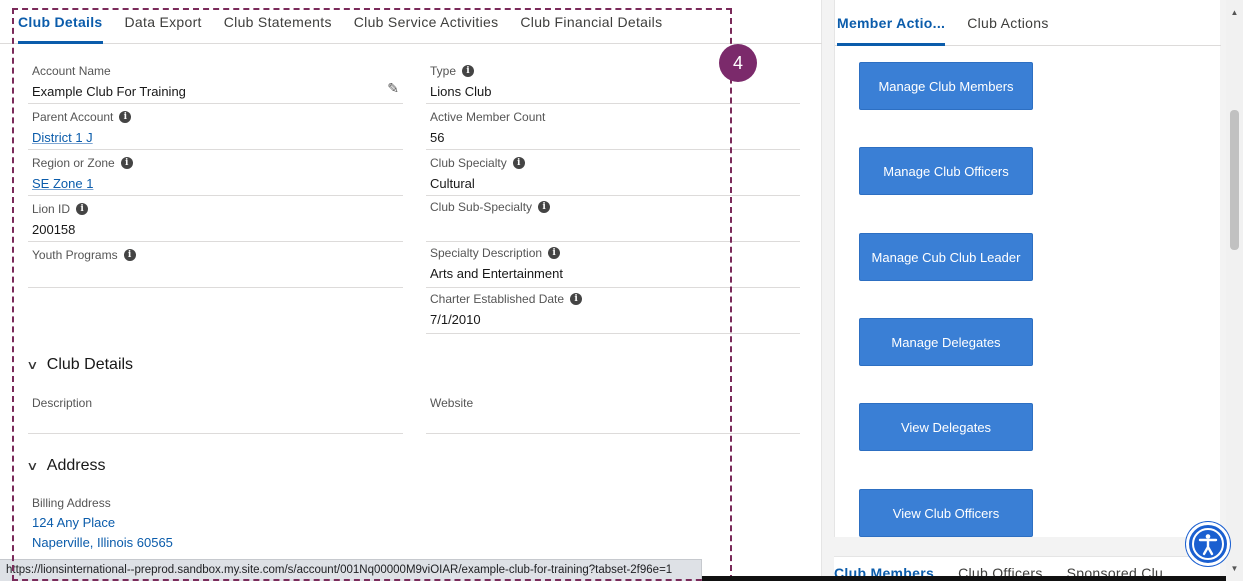 This screenshot has width=1243, height=581. What do you see at coordinates (946, 257) in the screenshot?
I see `manage-cub-club-leader-button: Manage Cub Club Leader` at bounding box center [946, 257].